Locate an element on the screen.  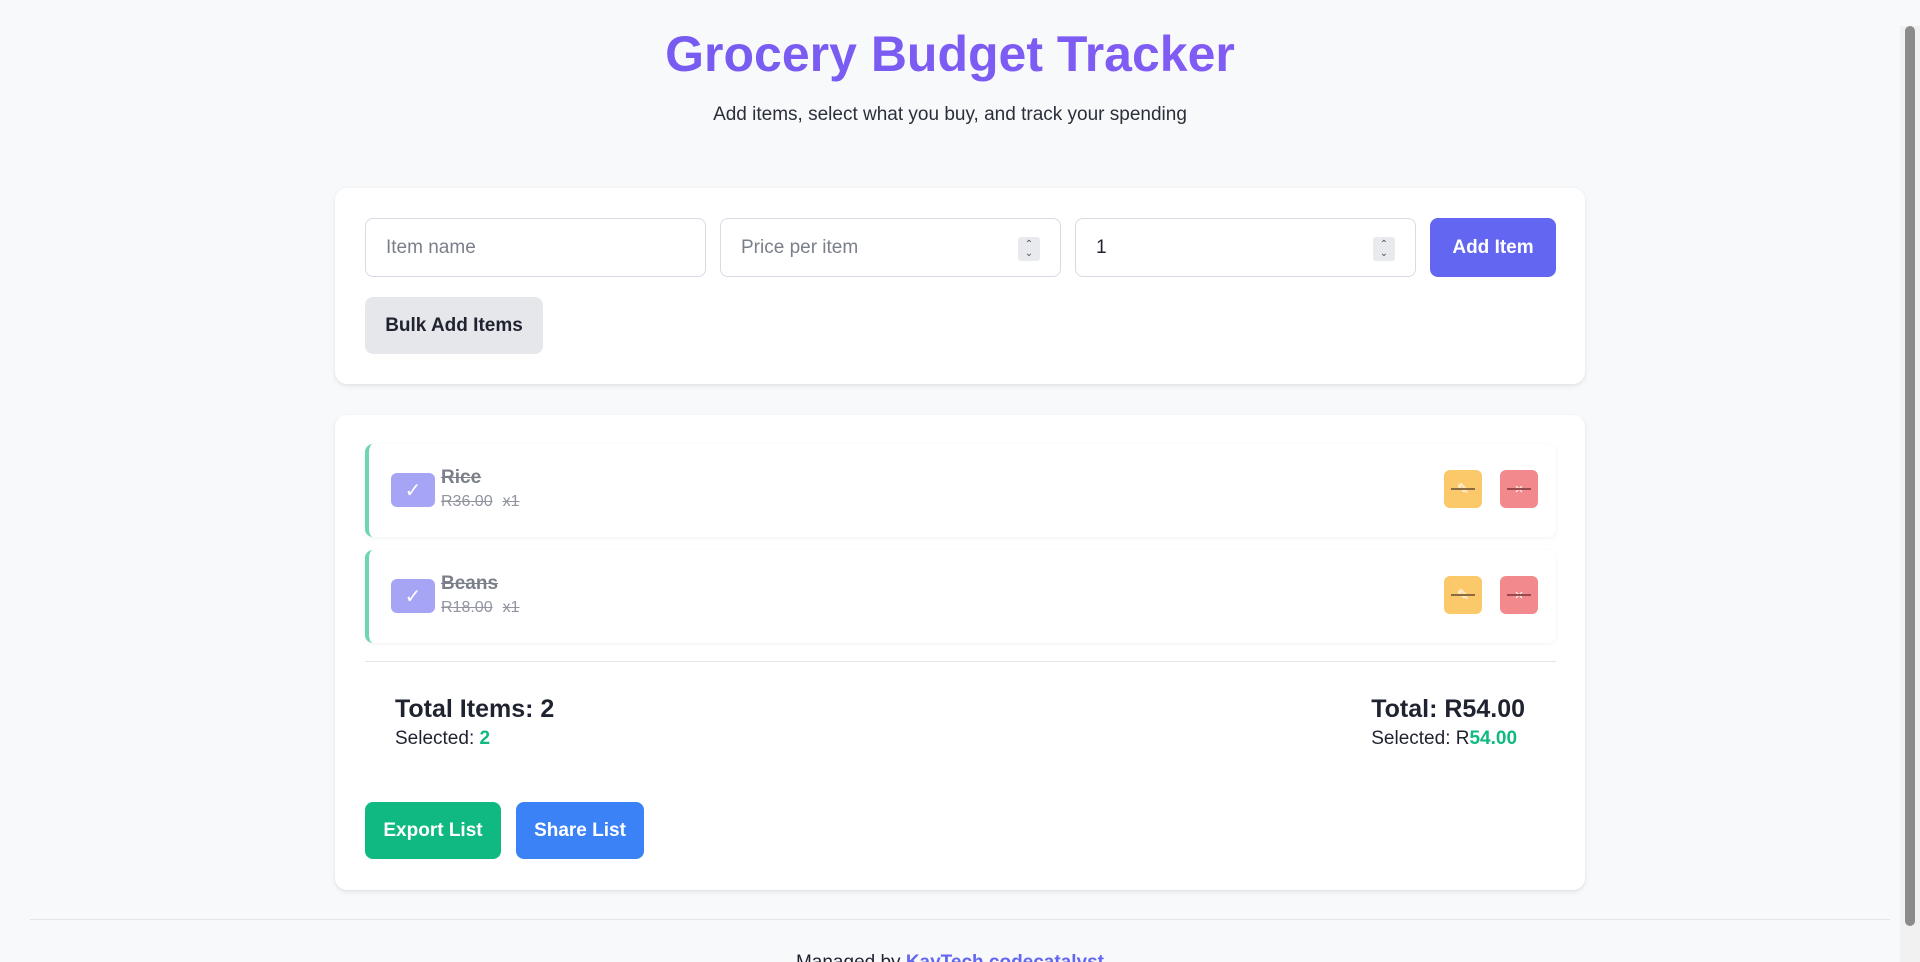
price-input: Price per item ⌃ ⌄ is located at coordinates (890, 247).